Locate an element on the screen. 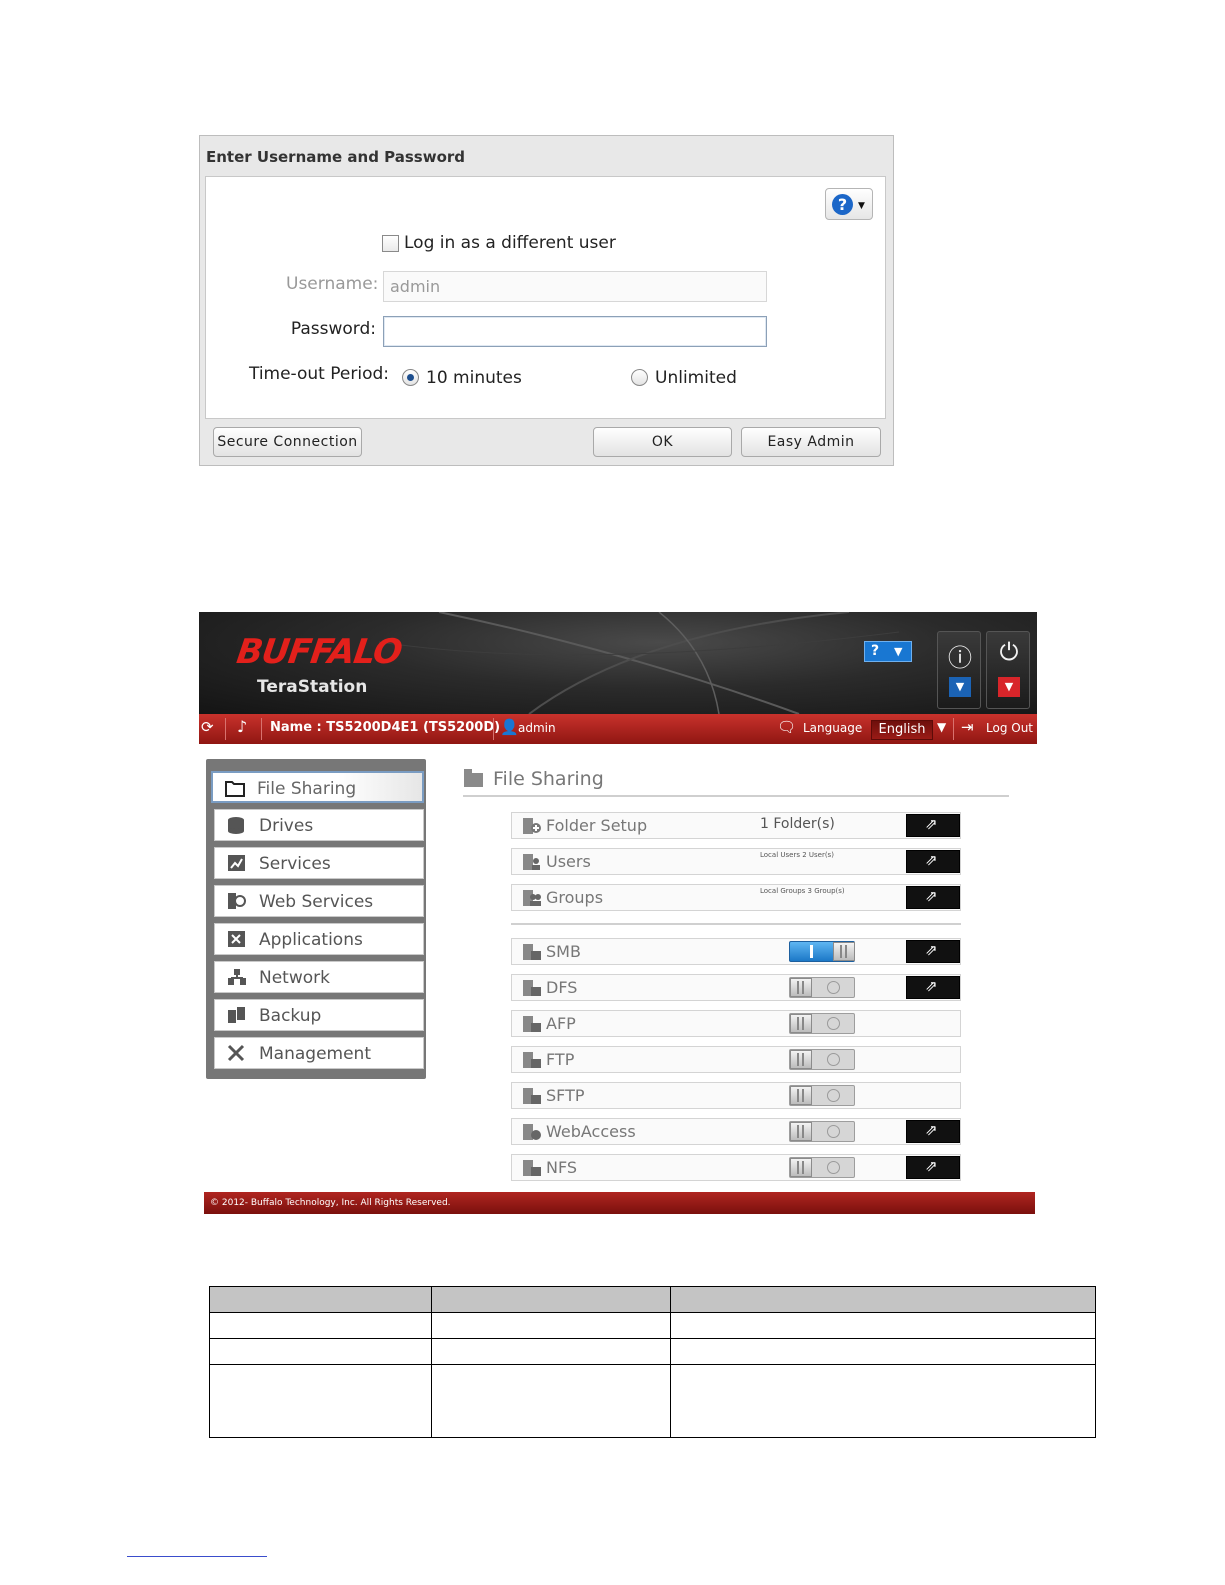  header: BUFFALO TeraStation ? ▼ ⓘ ▼ ⏻ ▼ is located at coordinates (618, 663).